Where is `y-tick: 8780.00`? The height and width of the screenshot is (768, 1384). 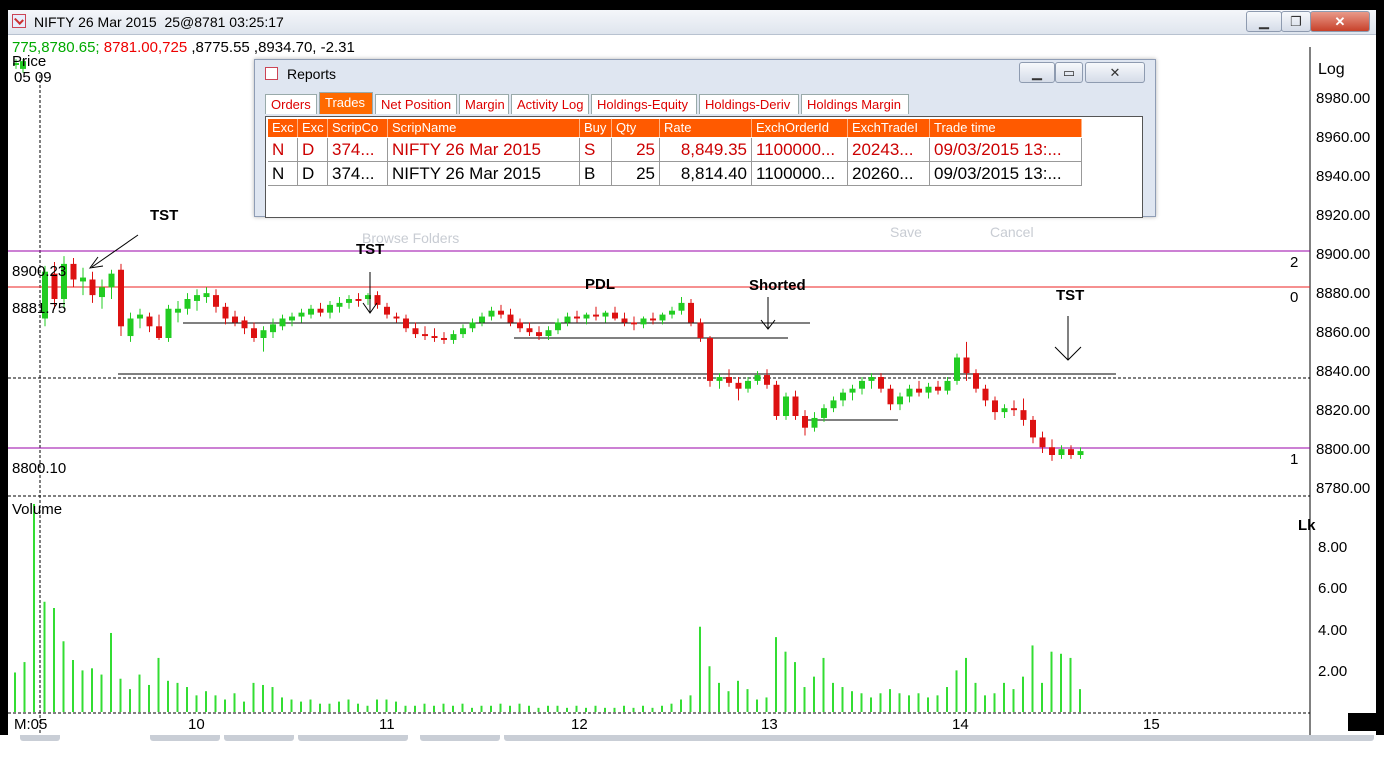
y-tick: 8780.00 is located at coordinates (1343, 488).